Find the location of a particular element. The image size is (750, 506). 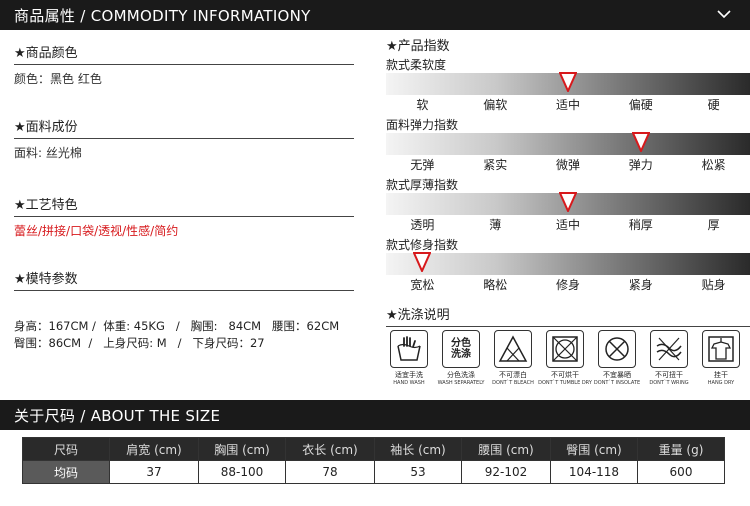

box-text: 洗涤 is located at coordinates (461, 354).